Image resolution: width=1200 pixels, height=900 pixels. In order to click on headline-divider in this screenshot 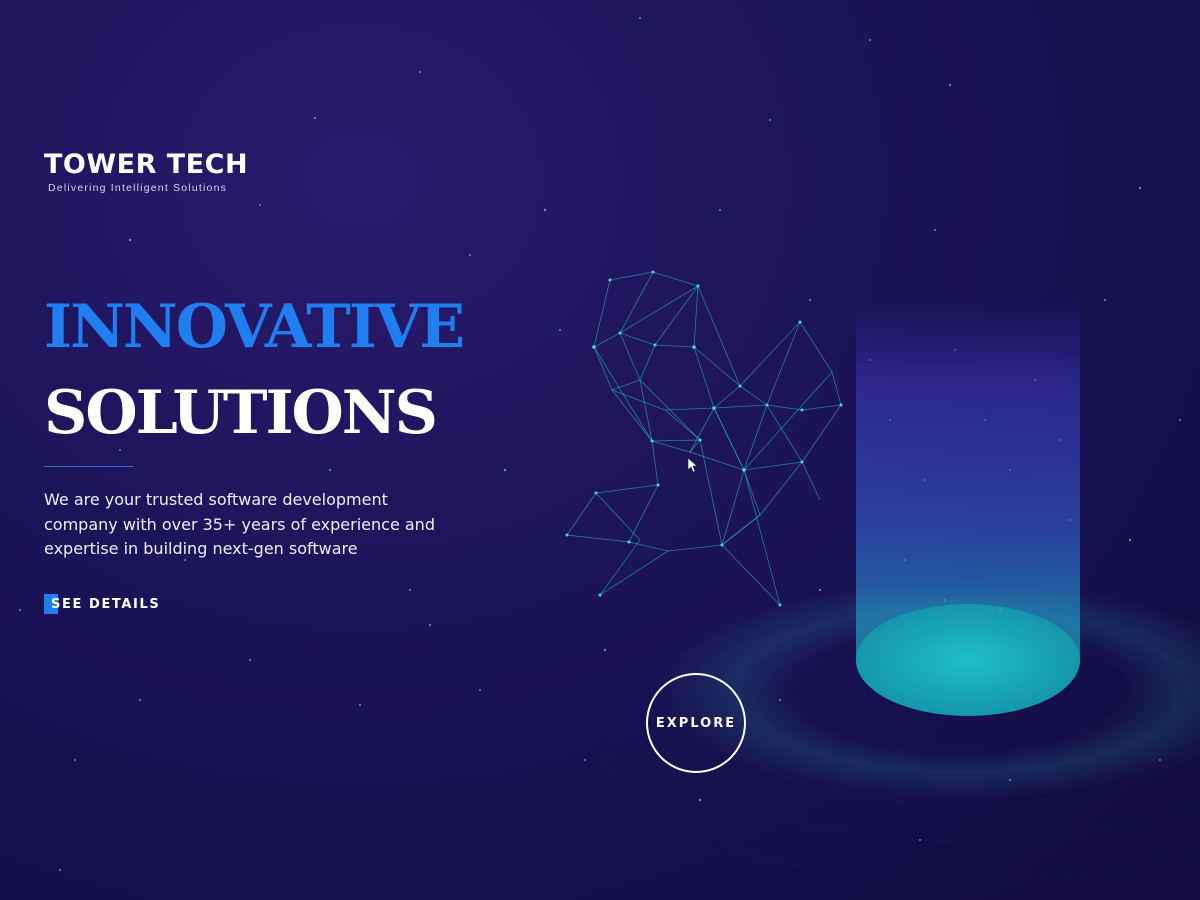, I will do `click(88, 466)`.